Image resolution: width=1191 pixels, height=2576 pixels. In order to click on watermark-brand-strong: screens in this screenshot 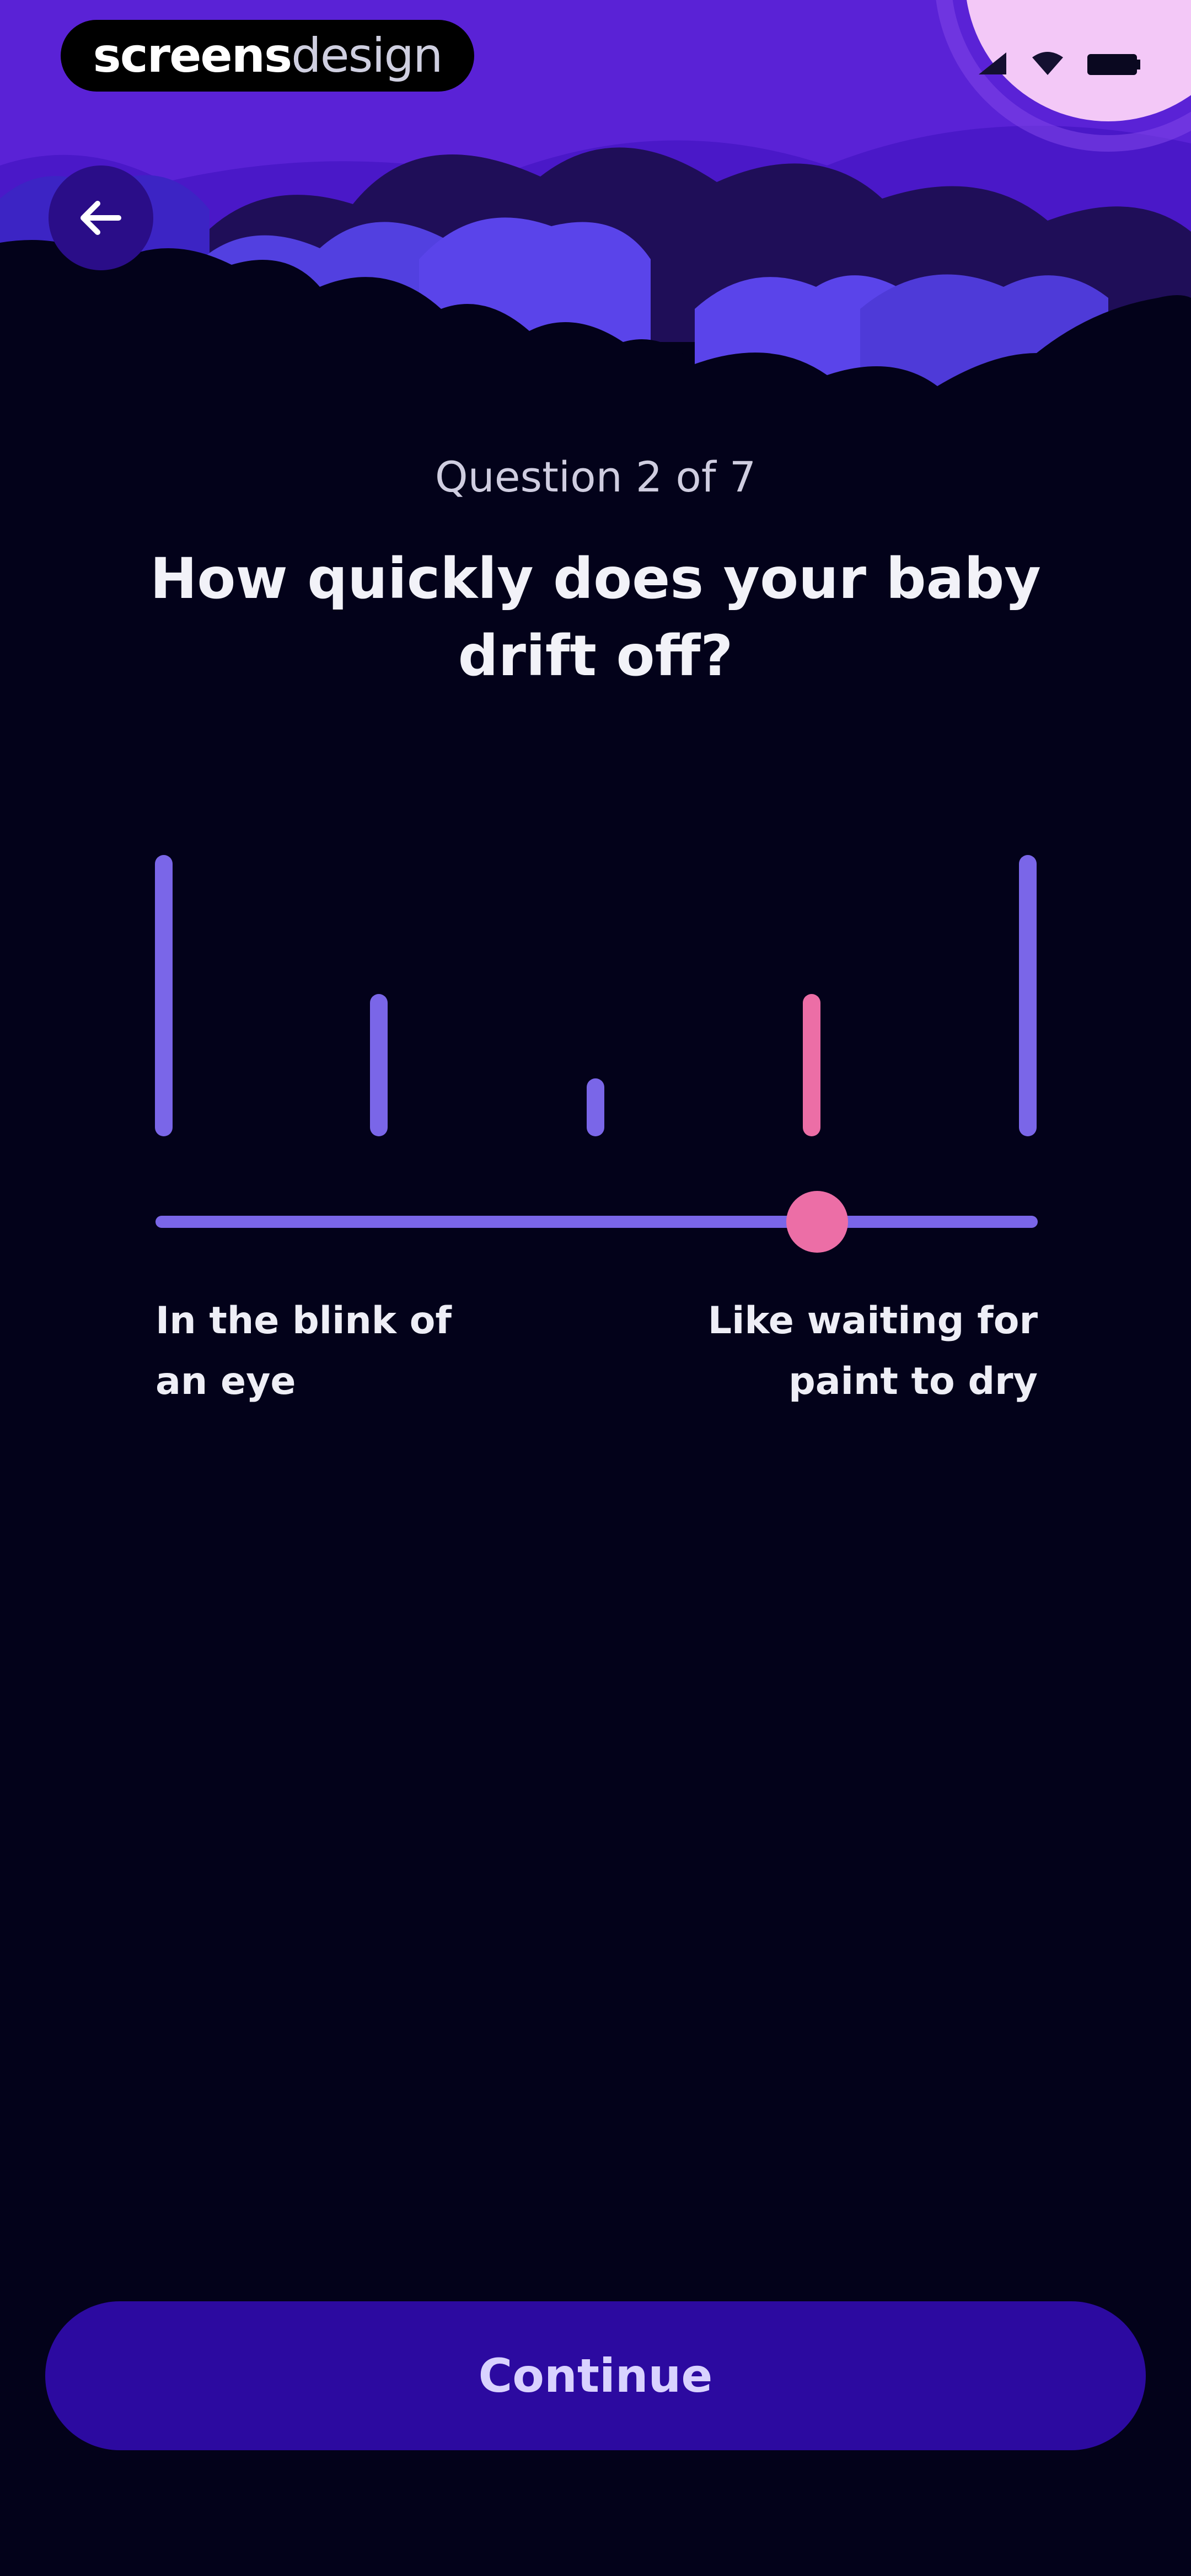, I will do `click(193, 55)`.